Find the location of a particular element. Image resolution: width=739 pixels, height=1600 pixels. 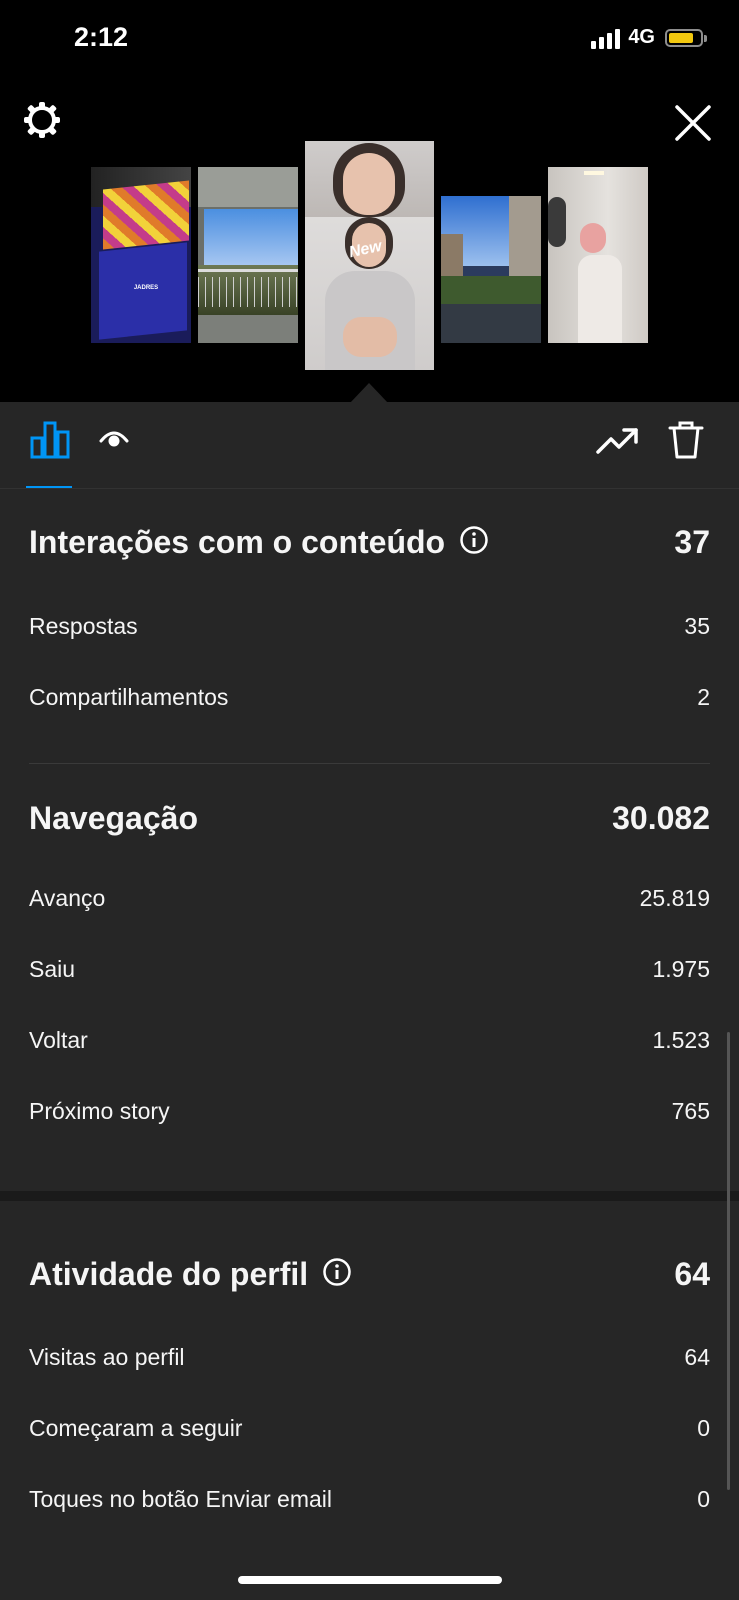

interactions-header: Interações com o conteúdo 37 is located at coordinates (369, 542).